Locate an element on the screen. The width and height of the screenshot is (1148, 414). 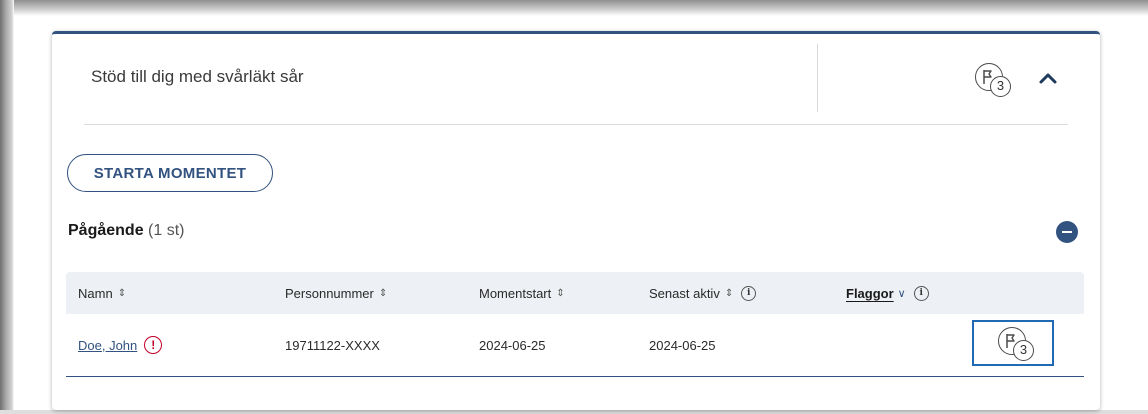
column-label: Senast aktiv is located at coordinates (684, 293).